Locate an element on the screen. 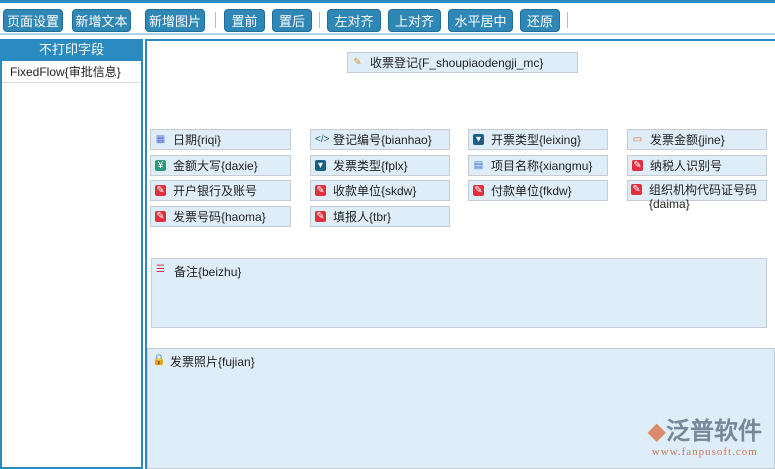 Image resolution: width=775 pixels, height=469 pixels. field-item: ¥ 金额大写{daxie} is located at coordinates (220, 165).